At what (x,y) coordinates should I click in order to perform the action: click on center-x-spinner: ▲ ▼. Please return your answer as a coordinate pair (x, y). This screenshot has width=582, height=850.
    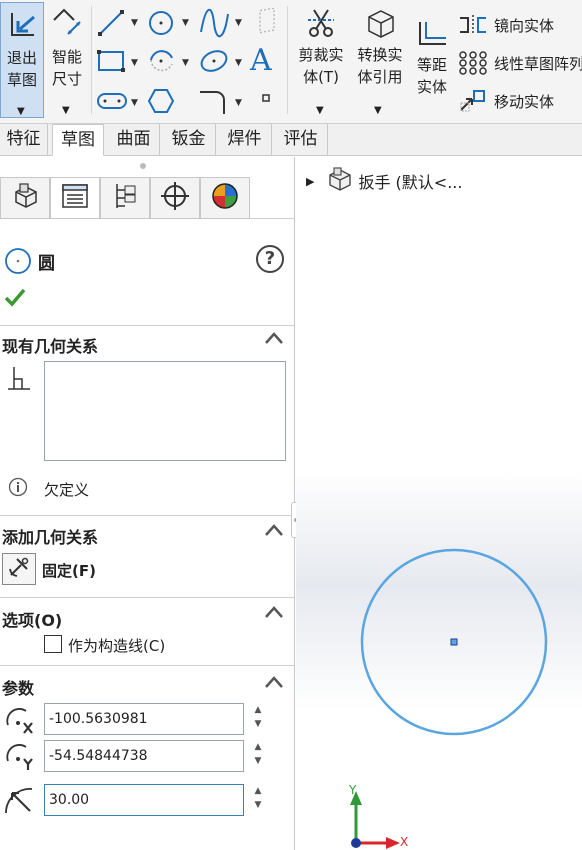
    Looking at the image, I should click on (258, 719).